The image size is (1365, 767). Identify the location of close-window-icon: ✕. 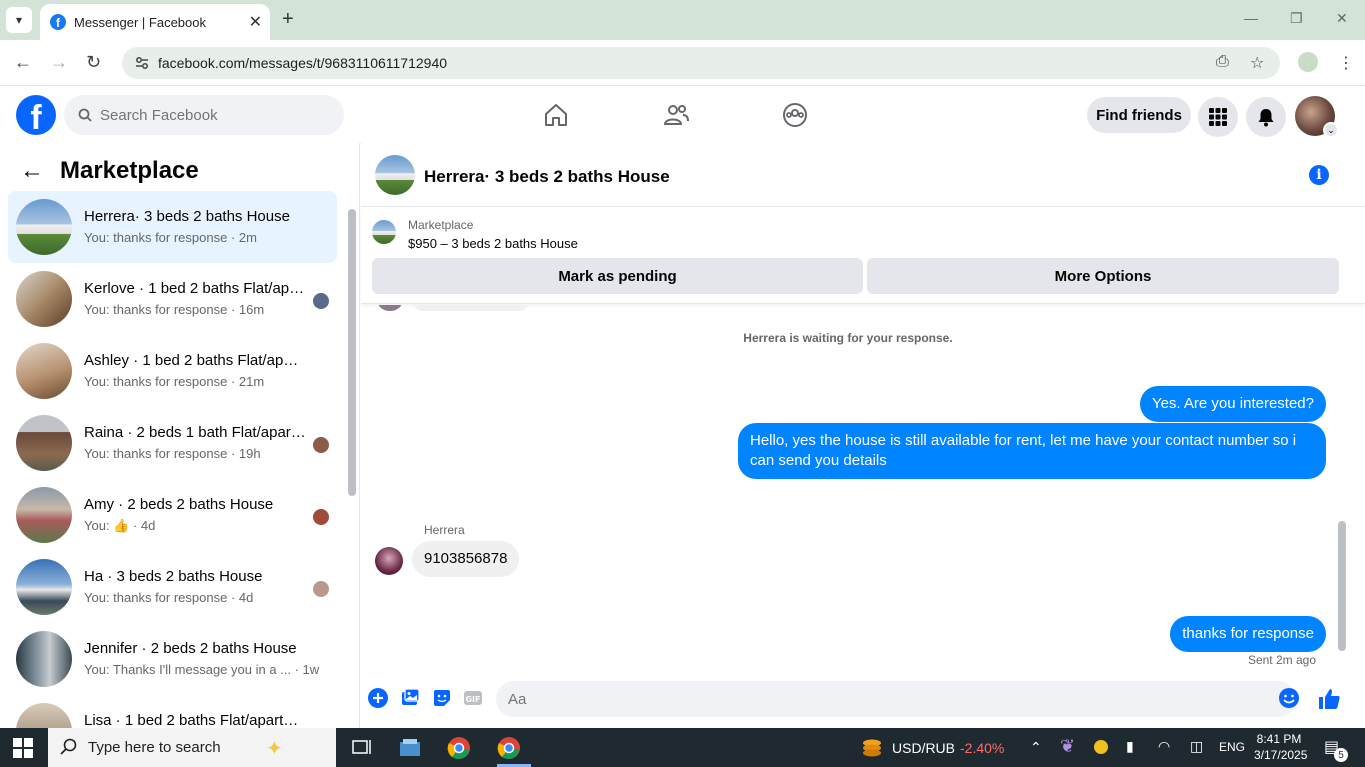
(1342, 18).